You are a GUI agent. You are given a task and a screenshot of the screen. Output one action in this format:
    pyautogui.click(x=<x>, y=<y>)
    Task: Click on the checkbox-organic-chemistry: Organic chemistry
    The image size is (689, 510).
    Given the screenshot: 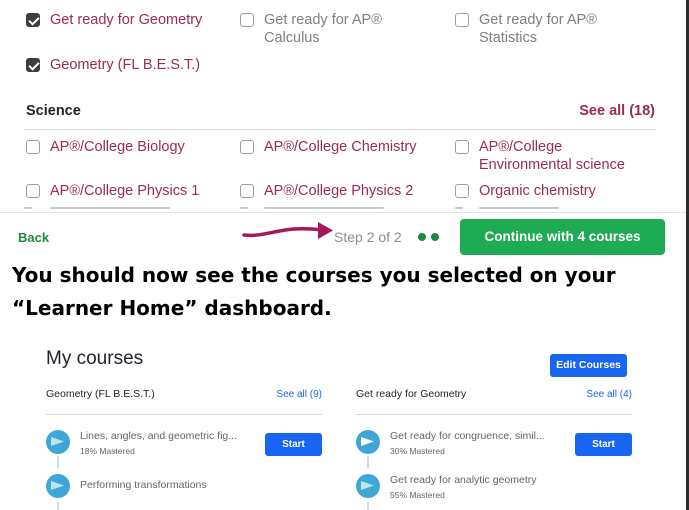 What is the action you would take?
    pyautogui.click(x=525, y=191)
    